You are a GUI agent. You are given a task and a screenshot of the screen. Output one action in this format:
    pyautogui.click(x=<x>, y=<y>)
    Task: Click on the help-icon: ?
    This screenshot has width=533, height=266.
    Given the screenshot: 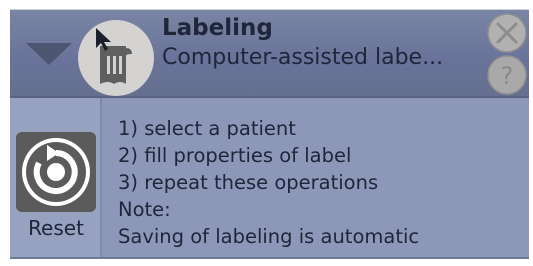 What is the action you would take?
    pyautogui.click(x=507, y=75)
    